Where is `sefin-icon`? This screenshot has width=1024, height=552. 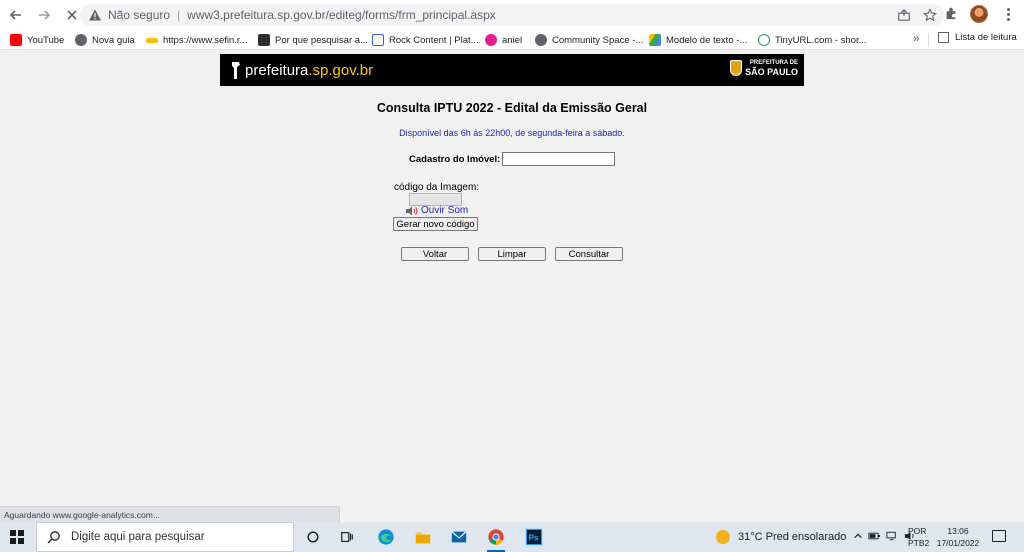 sefin-icon is located at coordinates (152, 40).